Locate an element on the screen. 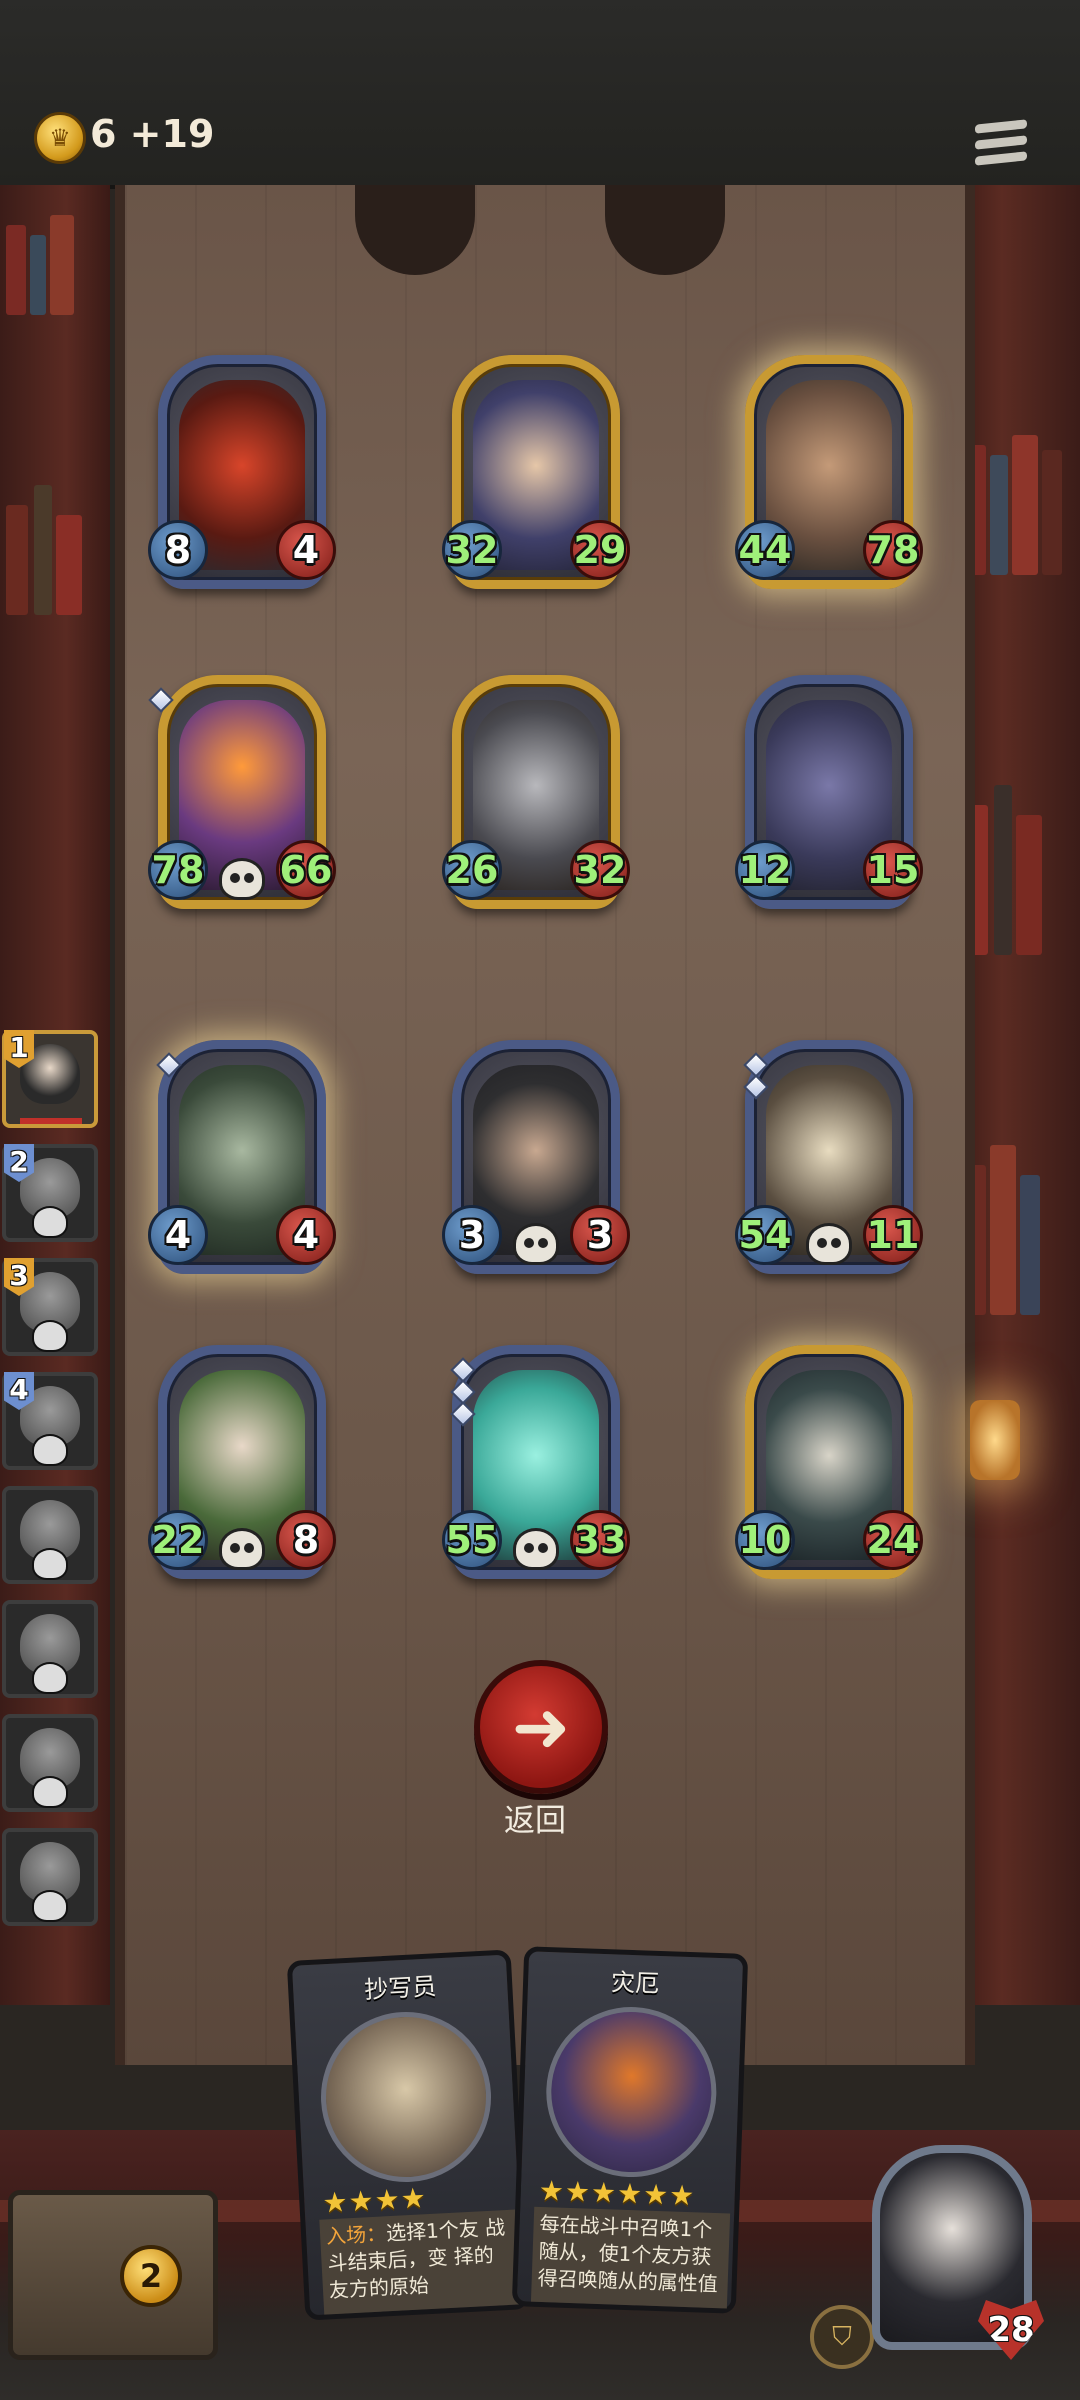 This screenshot has height=2400, width=1080. board-card-hooded-rogue: 33 is located at coordinates (536, 1157).